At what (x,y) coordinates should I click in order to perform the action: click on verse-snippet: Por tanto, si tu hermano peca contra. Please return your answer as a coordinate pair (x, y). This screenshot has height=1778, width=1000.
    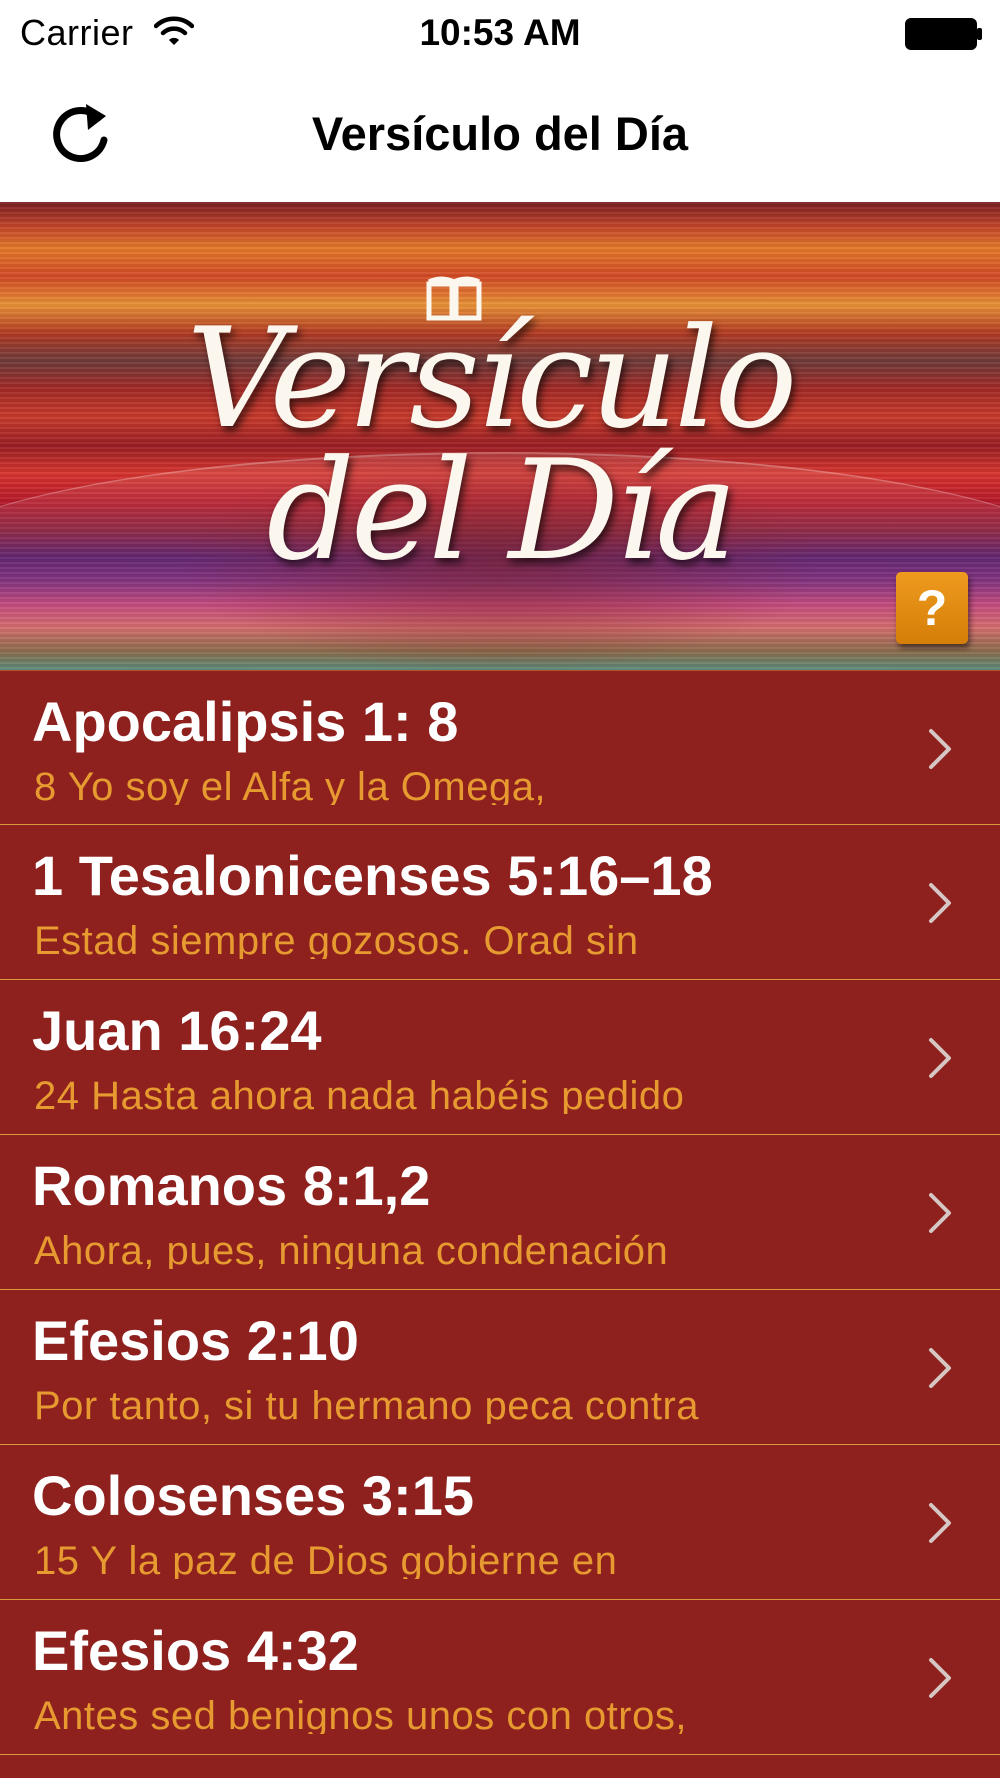
    Looking at the image, I should click on (367, 1404).